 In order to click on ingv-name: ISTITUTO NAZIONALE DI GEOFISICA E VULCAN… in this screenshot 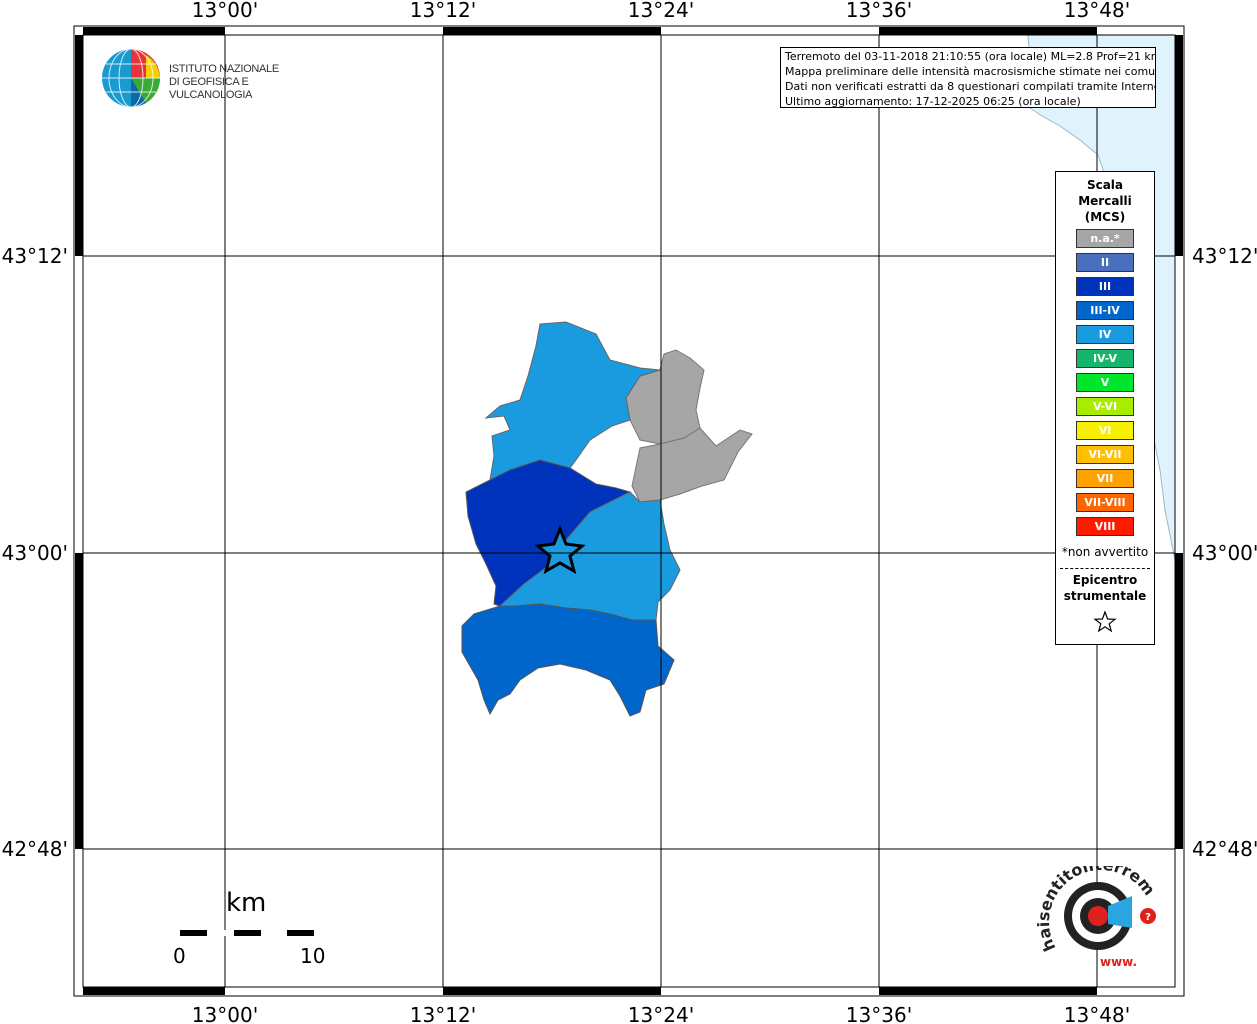, I will do `click(244, 82)`.